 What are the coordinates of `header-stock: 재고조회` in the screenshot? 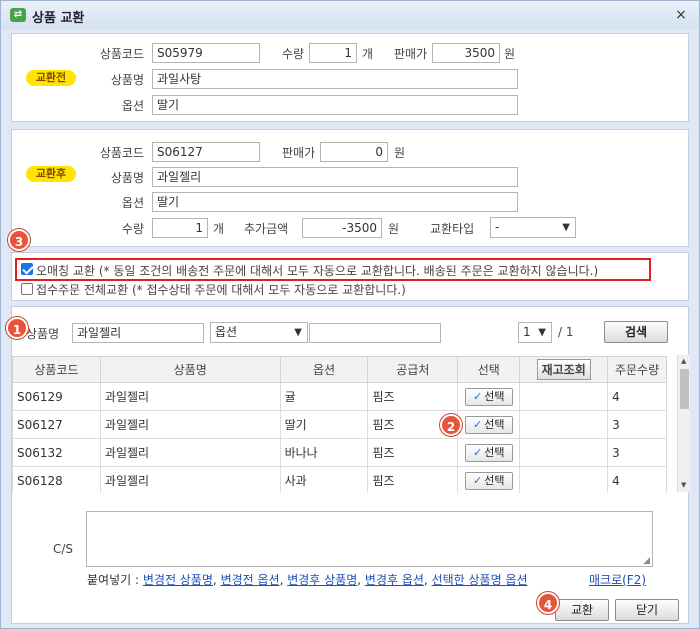 It's located at (564, 369).